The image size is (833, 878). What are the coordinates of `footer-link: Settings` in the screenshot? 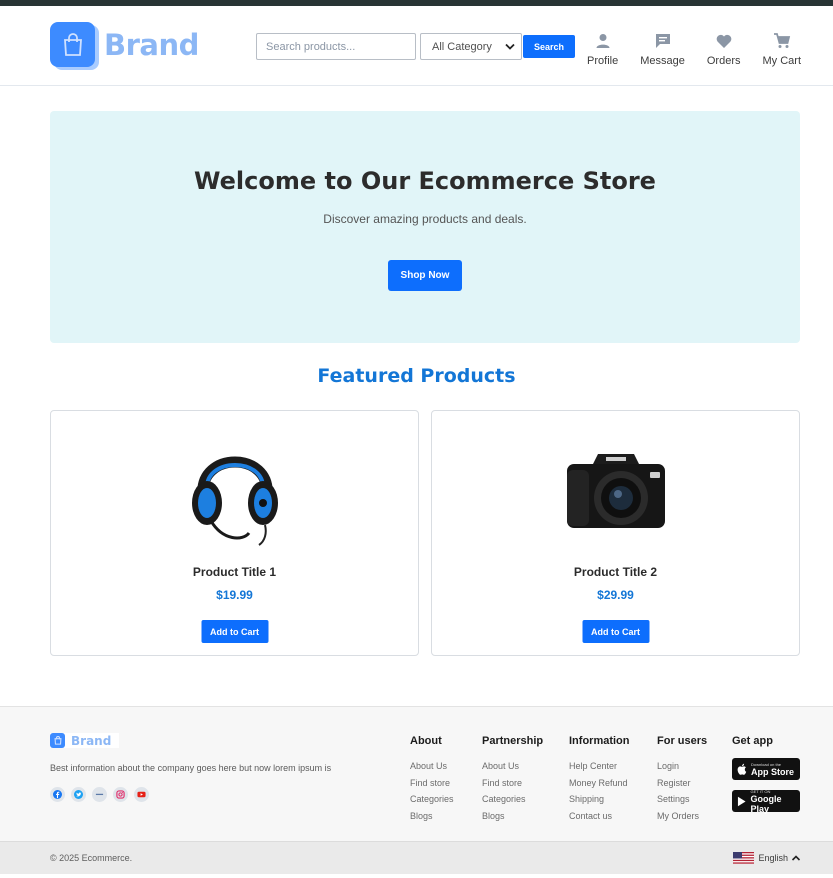 It's located at (682, 799).